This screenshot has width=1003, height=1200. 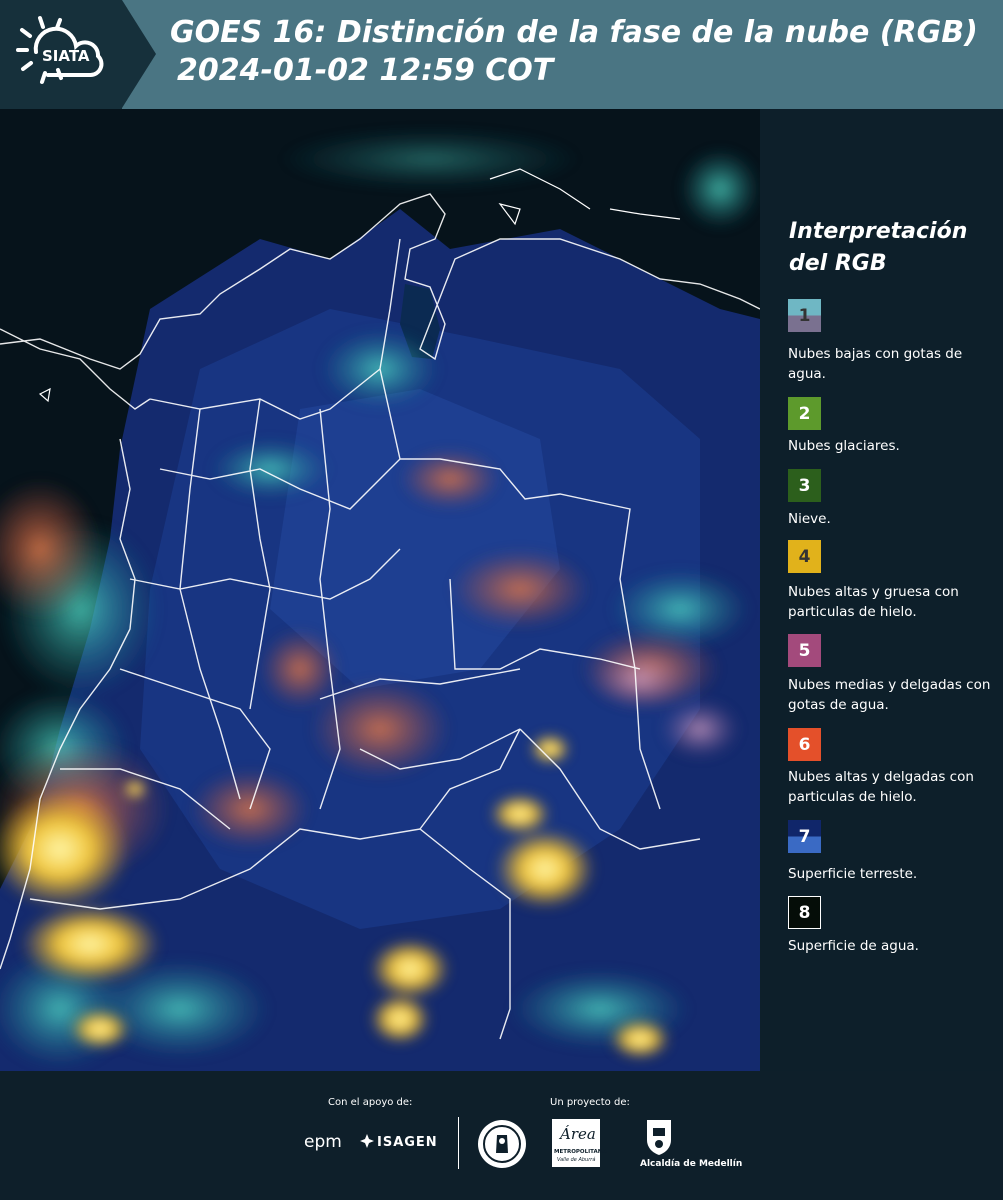 What do you see at coordinates (853, 946) in the screenshot?
I see `legend-label-8: Superficie de agua.` at bounding box center [853, 946].